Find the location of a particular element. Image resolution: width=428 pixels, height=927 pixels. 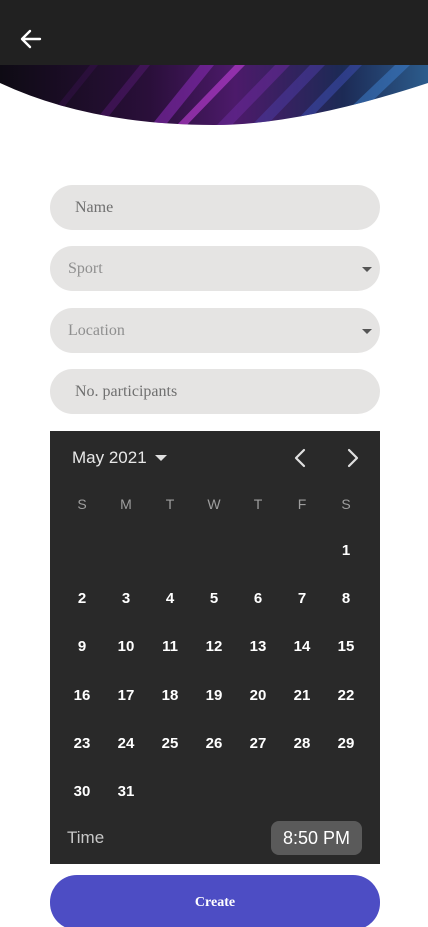

calendar-day: 26 is located at coordinates (214, 744).